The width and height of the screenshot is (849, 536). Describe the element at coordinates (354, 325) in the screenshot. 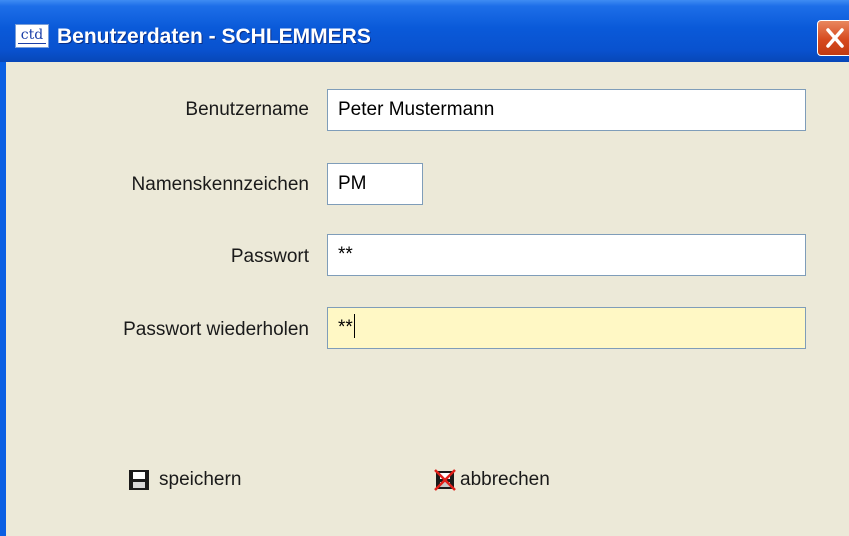

I see `text-caret` at that location.